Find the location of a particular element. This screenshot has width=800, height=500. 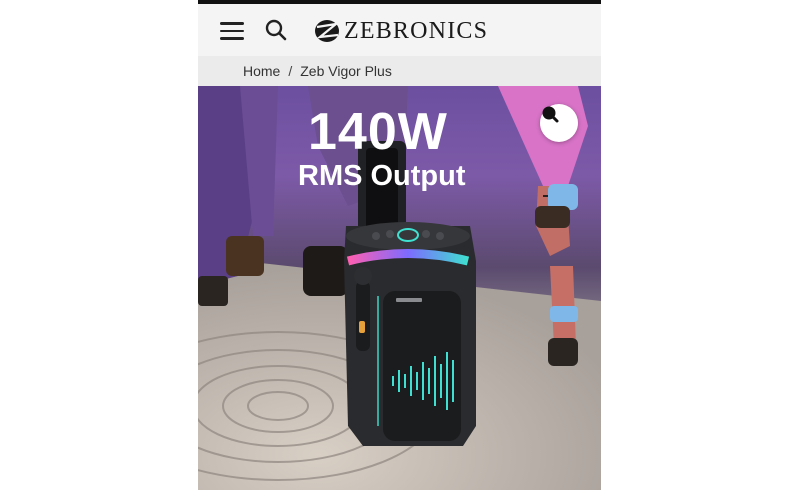

headline-wattage: 140W is located at coordinates (378, 132).